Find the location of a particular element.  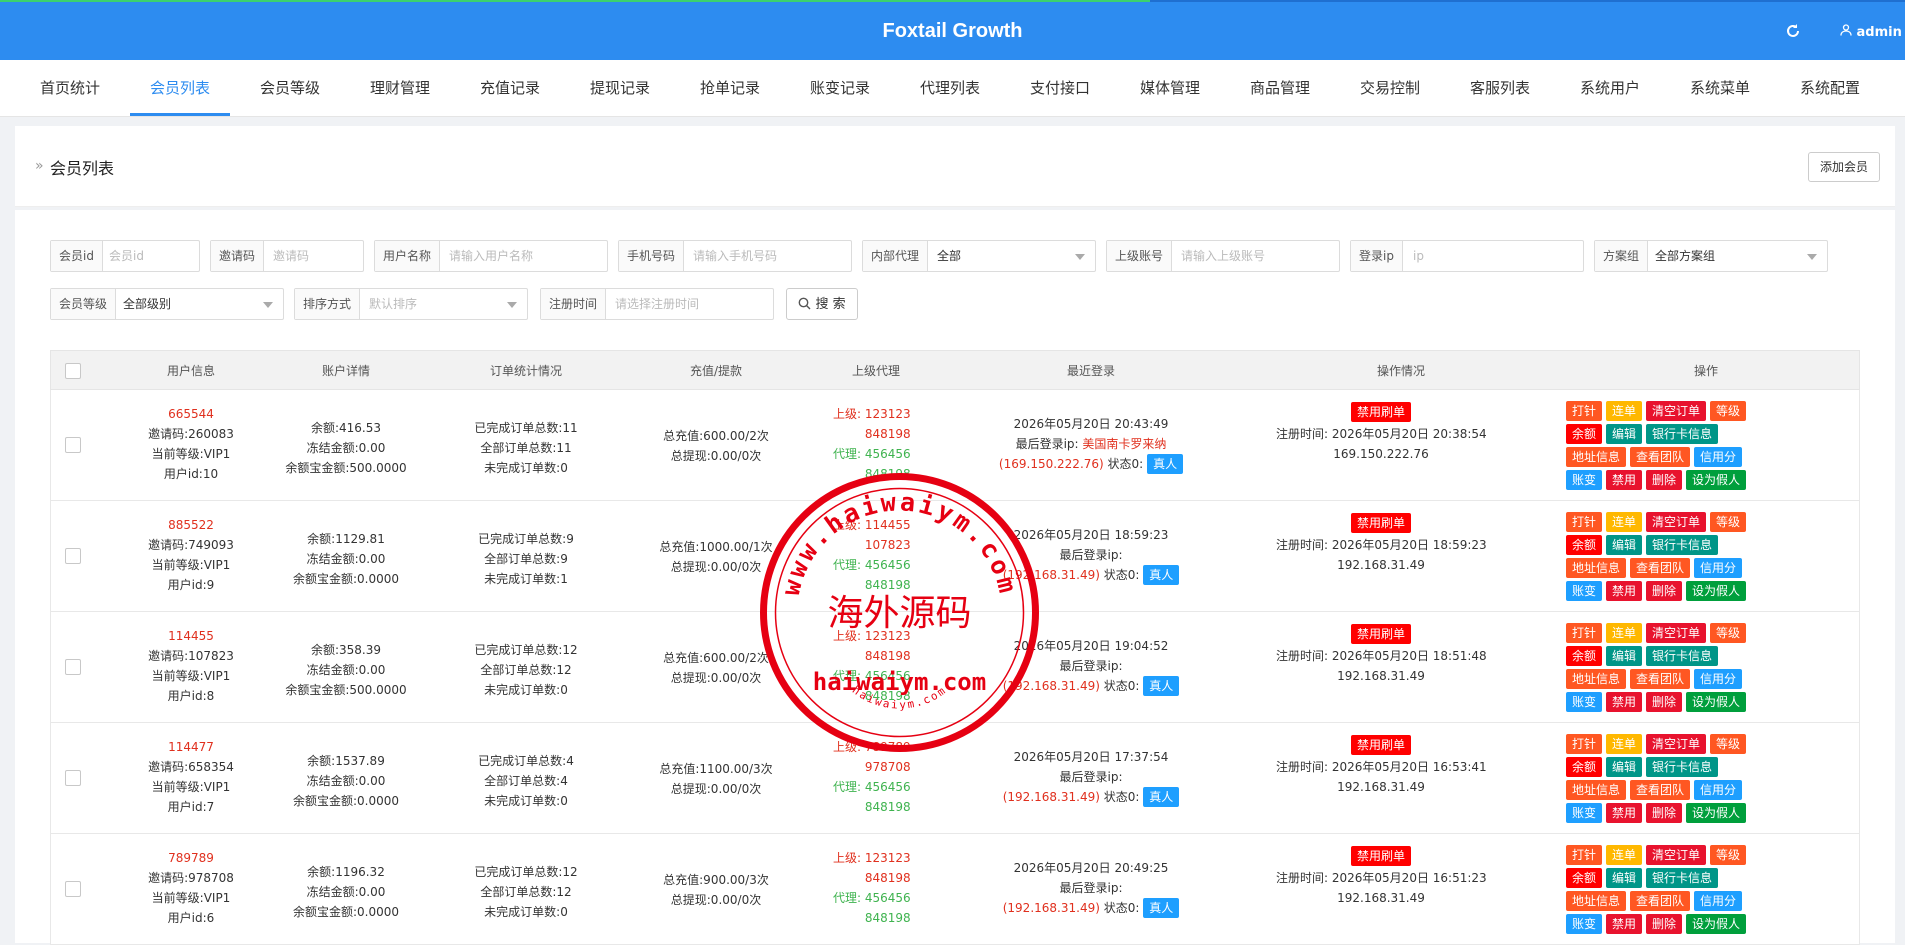

tab-withdraw: 提现记录 is located at coordinates (620, 88).